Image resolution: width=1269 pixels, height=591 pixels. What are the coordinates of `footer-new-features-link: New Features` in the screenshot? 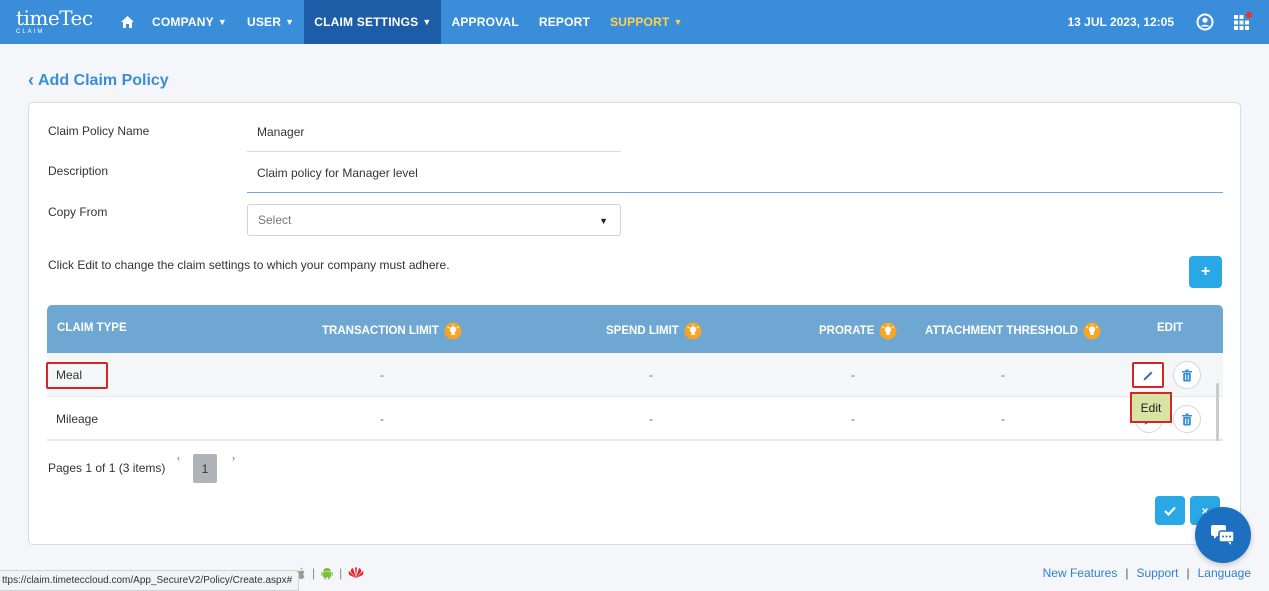 It's located at (1080, 573).